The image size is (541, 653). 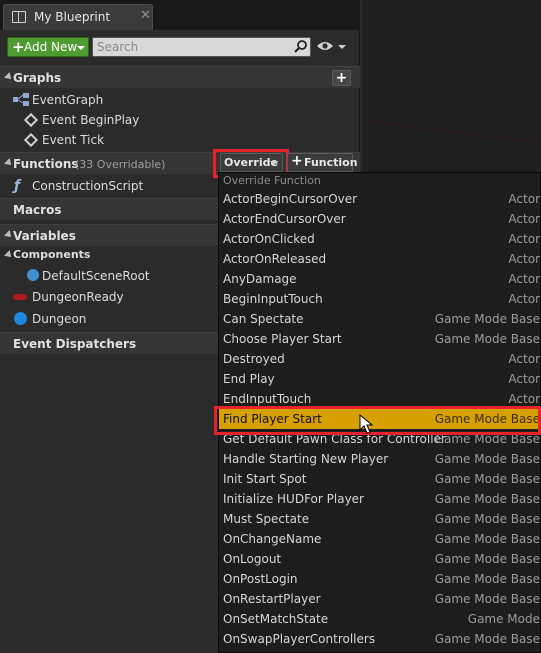 I want to click on menu-item-name: Choose Player Start, so click(x=282, y=339).